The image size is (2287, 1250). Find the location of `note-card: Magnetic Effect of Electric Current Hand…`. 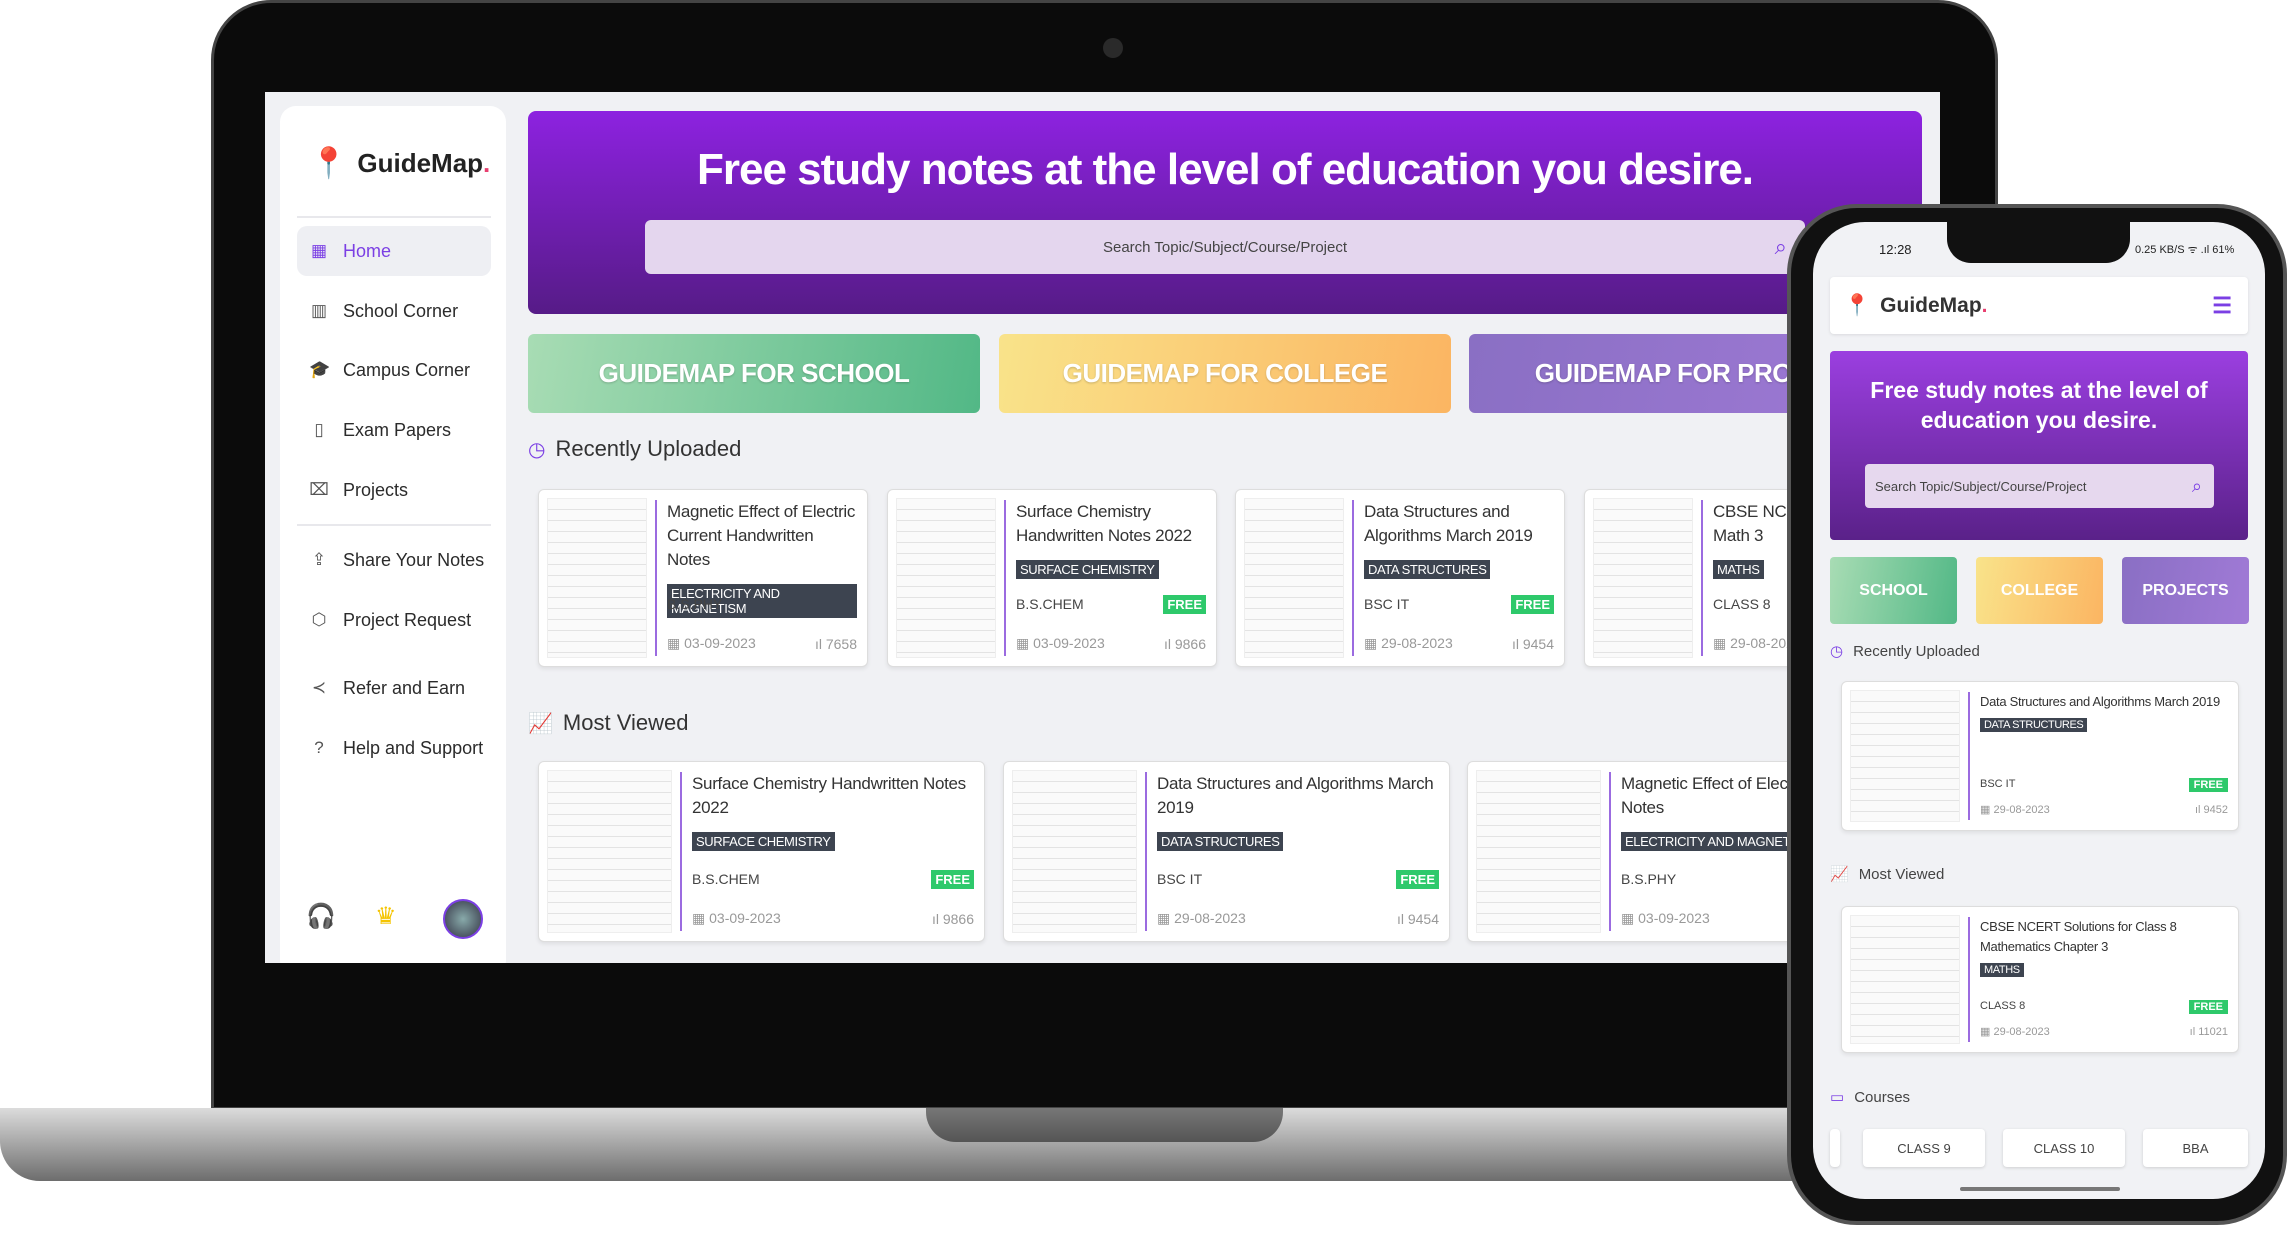

note-card: Magnetic Effect of Electric Current Hand… is located at coordinates (703, 578).